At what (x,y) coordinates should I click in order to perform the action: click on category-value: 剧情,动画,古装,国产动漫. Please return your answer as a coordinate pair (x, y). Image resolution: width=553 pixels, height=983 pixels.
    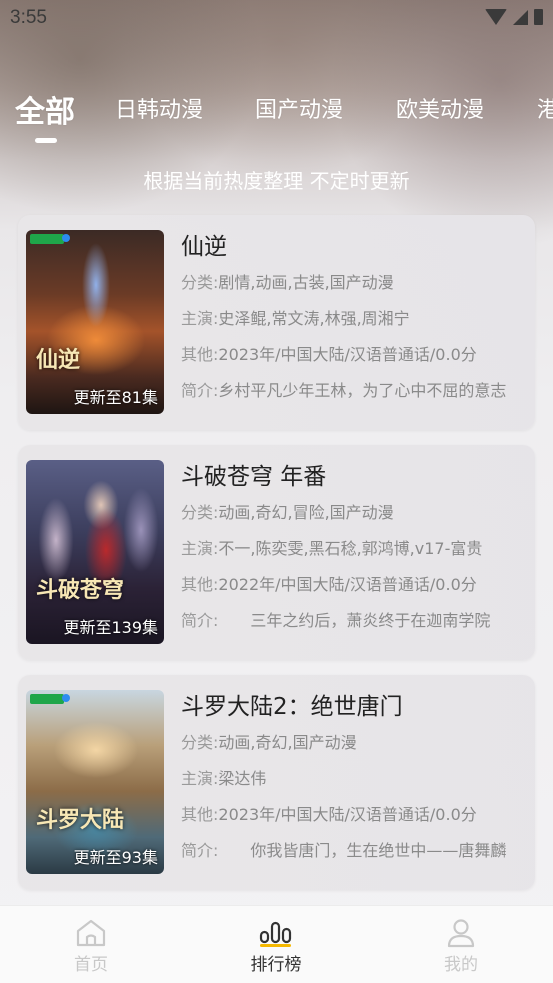
    Looking at the image, I should click on (306, 282).